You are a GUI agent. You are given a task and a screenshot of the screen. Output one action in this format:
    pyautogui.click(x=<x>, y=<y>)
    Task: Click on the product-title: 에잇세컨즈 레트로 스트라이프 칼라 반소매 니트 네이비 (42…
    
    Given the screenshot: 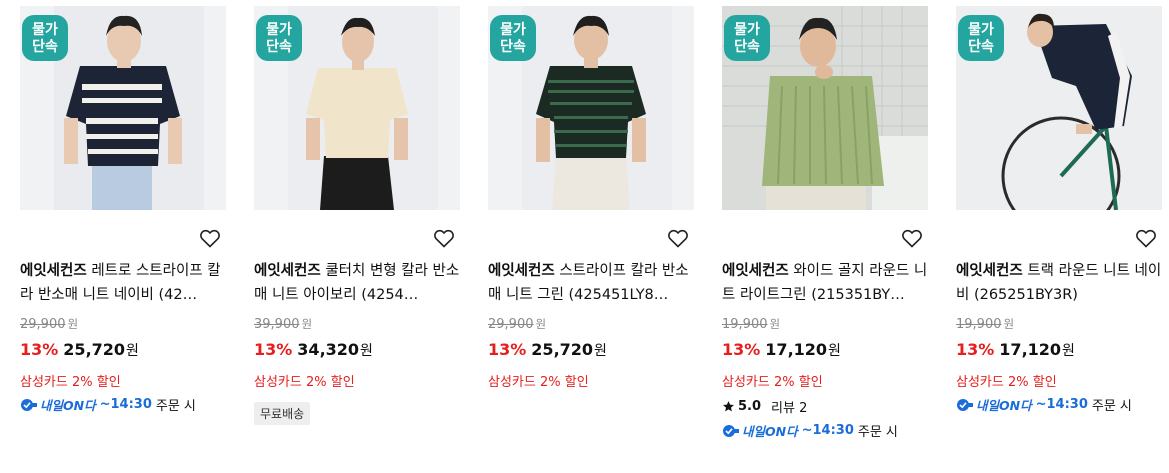 What is the action you would take?
    pyautogui.click(x=123, y=283)
    